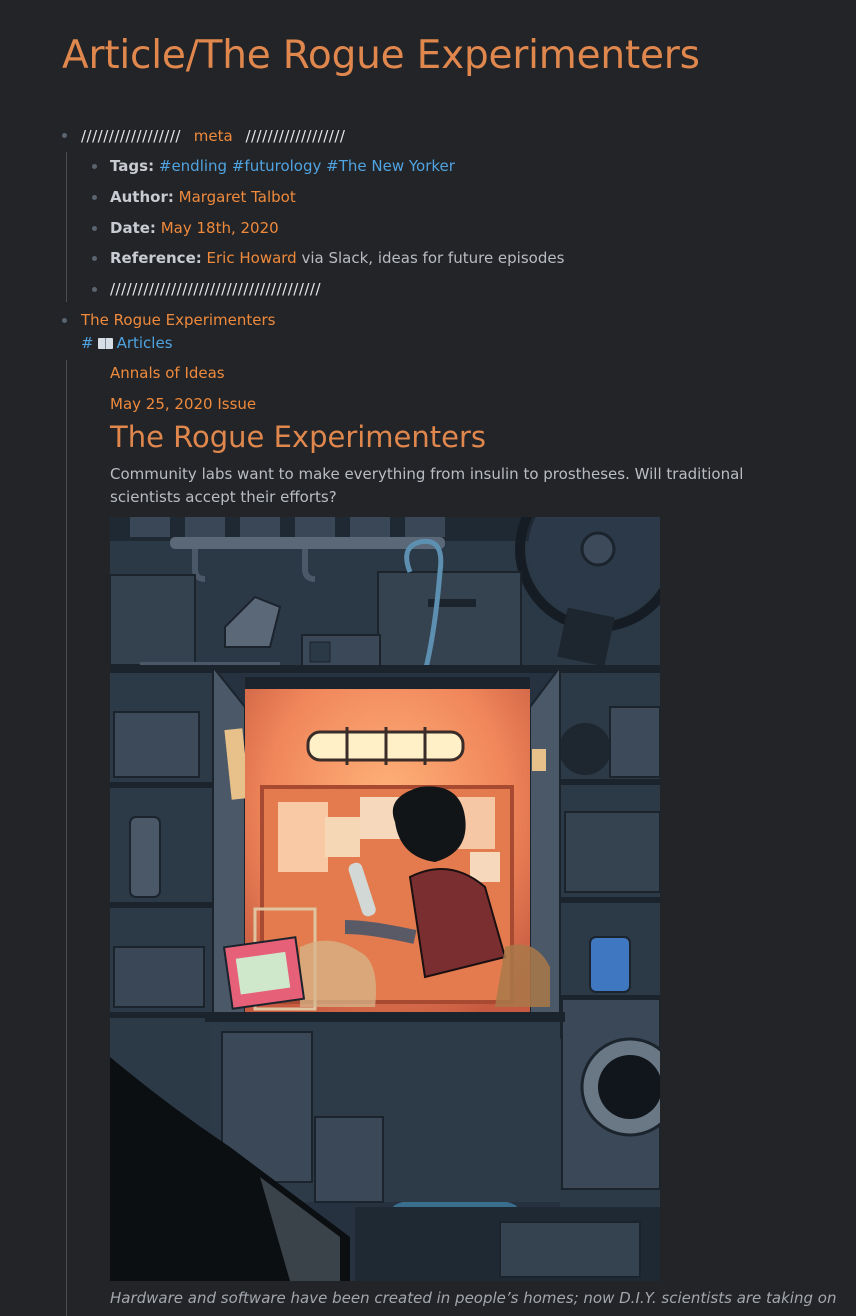  Describe the element at coordinates (66, 838) in the screenshot. I see `article-children-guide` at that location.